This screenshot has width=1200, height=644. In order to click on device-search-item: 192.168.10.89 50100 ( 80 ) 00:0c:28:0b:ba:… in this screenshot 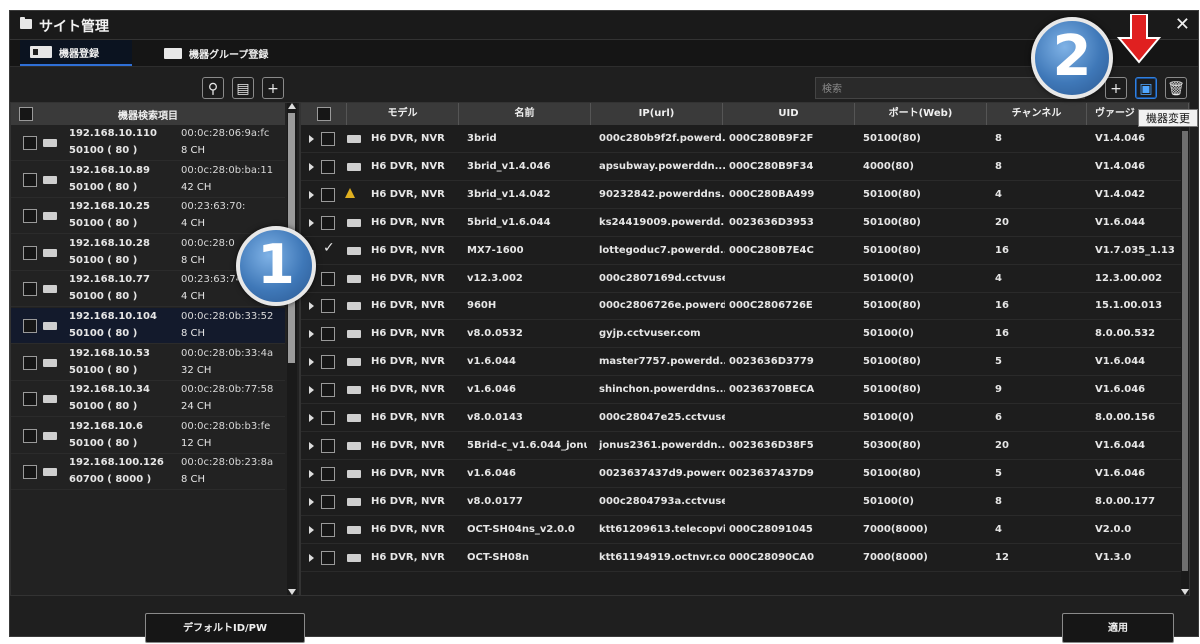, I will do `click(148, 180)`.